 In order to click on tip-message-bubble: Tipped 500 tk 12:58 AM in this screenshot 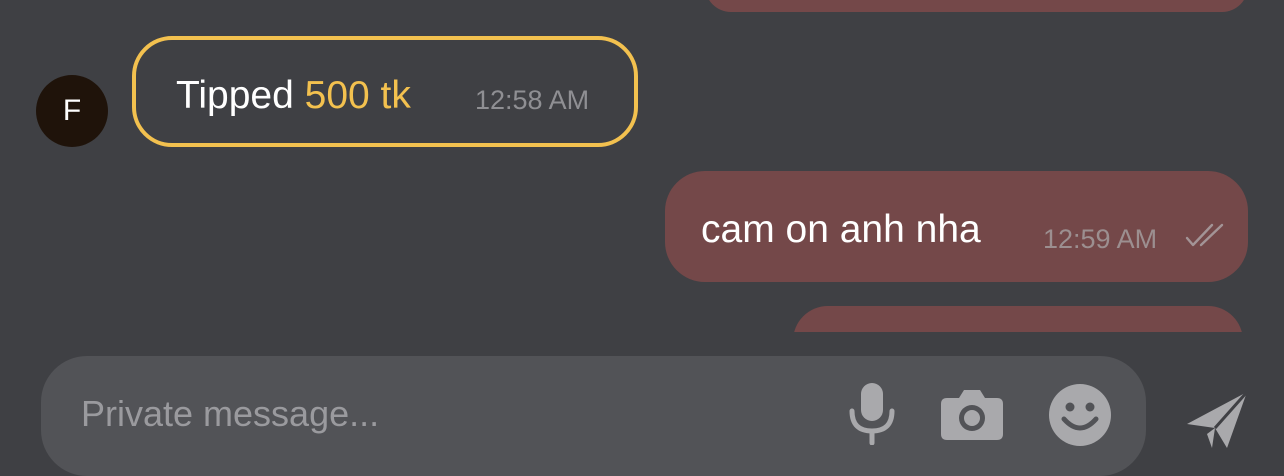, I will do `click(385, 91)`.